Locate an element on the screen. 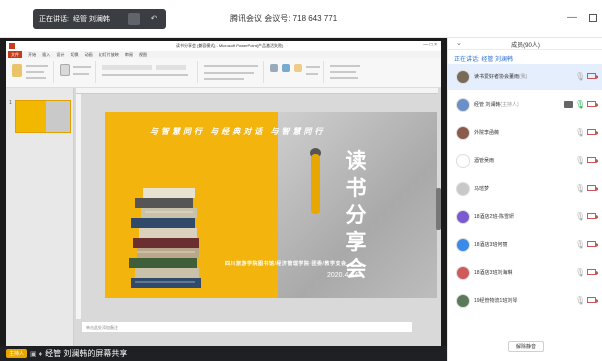 The image size is (602, 361). member-role: (主持人) is located at coordinates (509, 105).